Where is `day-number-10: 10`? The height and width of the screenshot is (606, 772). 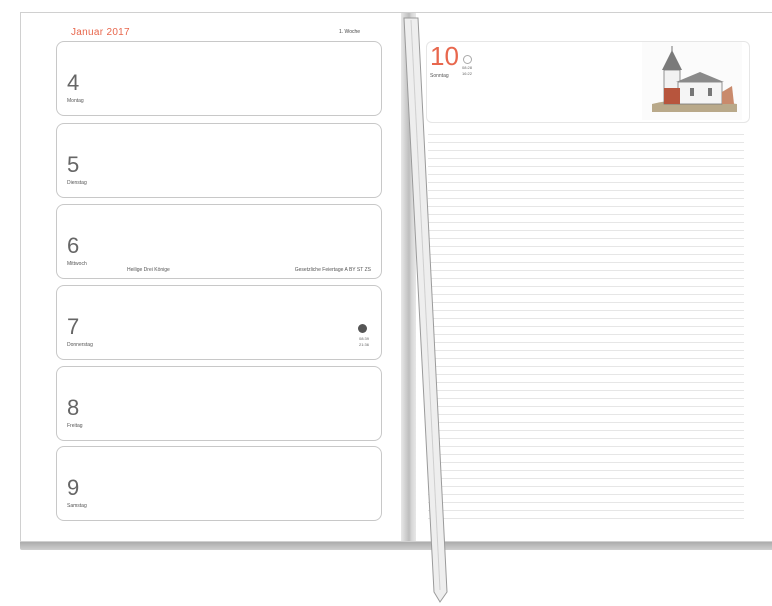 day-number-10: 10 is located at coordinates (444, 56).